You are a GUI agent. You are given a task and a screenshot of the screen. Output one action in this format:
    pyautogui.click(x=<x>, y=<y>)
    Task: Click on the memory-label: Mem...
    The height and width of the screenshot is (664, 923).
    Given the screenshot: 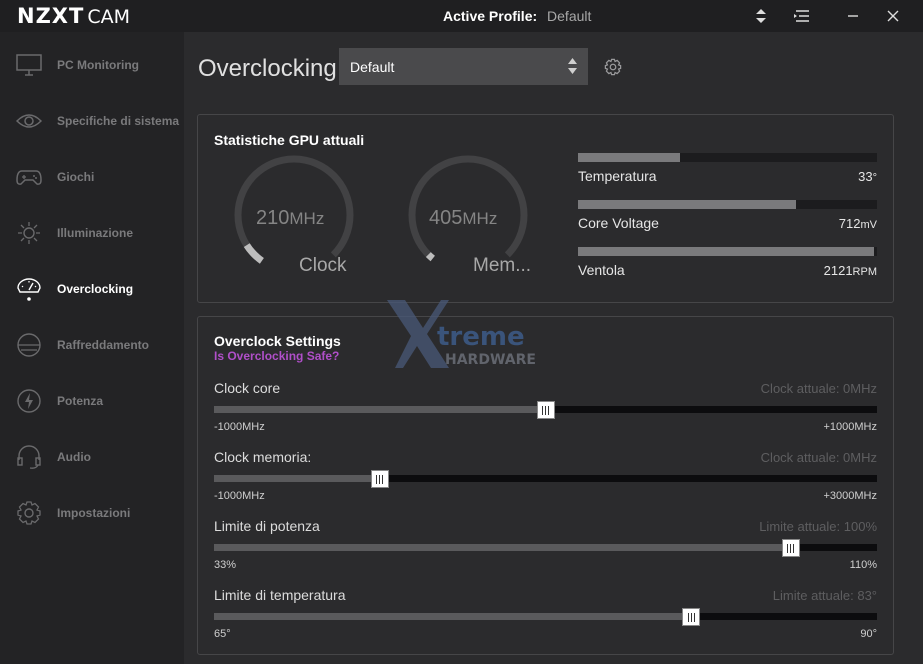 What is the action you would take?
    pyautogui.click(x=502, y=265)
    